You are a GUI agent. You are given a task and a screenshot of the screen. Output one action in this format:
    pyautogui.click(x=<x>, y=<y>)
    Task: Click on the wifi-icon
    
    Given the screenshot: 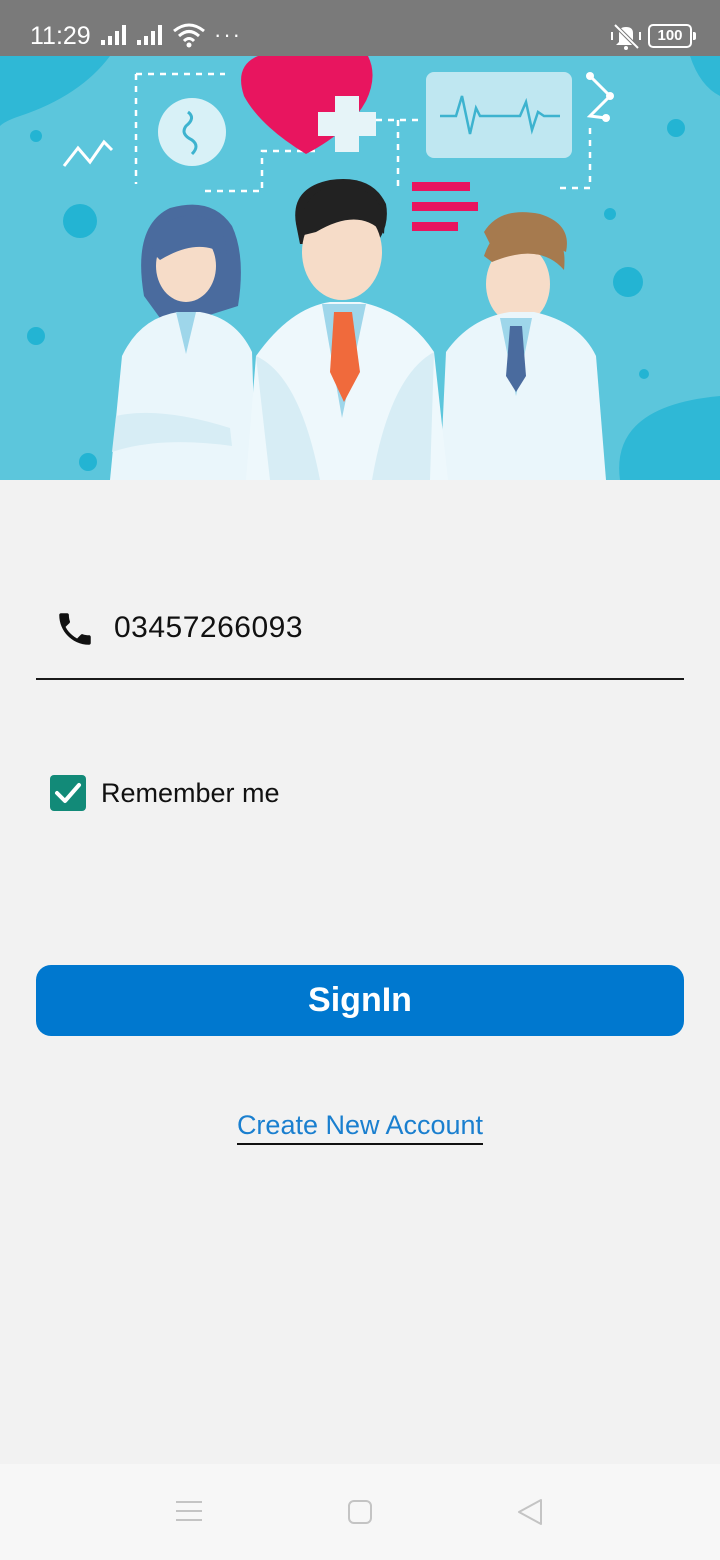 What is the action you would take?
    pyautogui.click(x=189, y=35)
    